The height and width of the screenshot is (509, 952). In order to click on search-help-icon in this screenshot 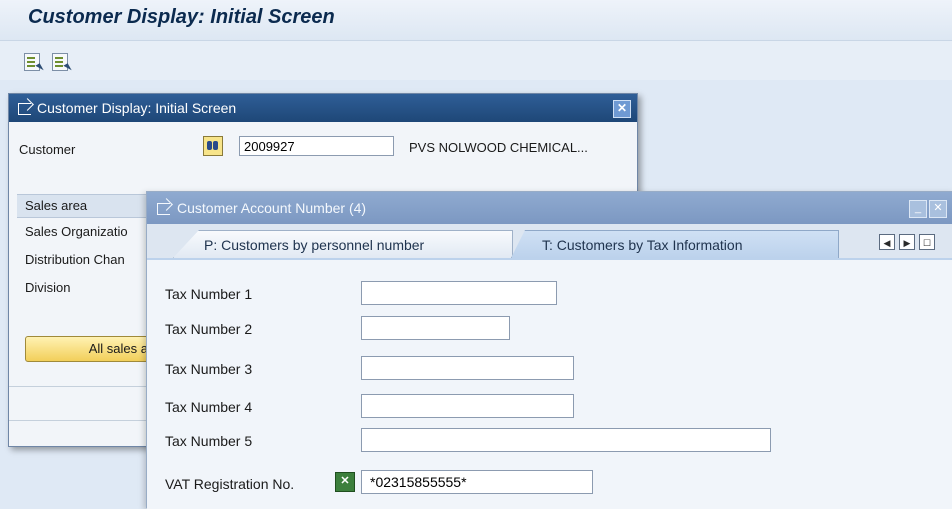, I will do `click(213, 146)`.